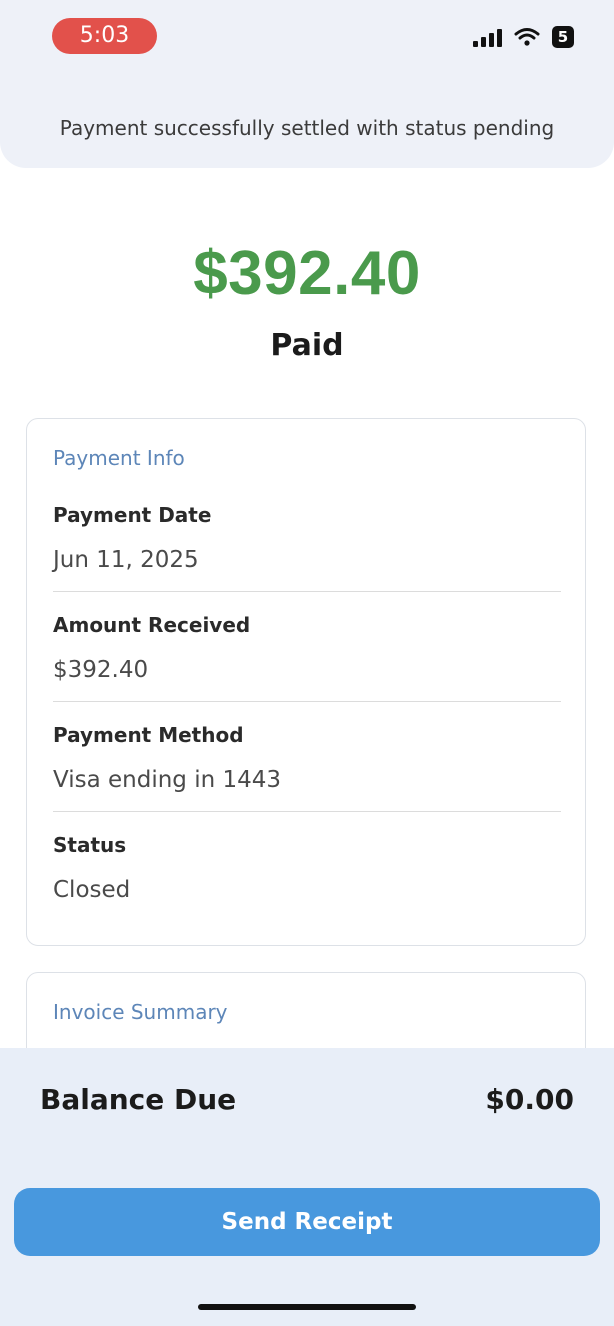 This screenshot has height=1326, width=614. What do you see at coordinates (307, 45) in the screenshot?
I see `status-bar: 5:03 5` at bounding box center [307, 45].